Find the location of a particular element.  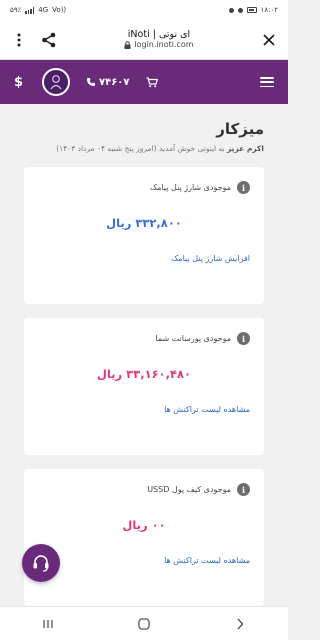

page-title: میزکار is located at coordinates (240, 129).